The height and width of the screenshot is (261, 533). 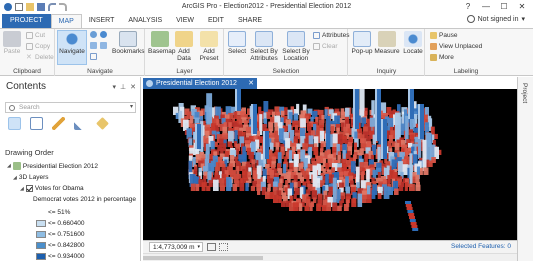 What do you see at coordinates (52, 188) in the screenshot?
I see `tree-votes-layer: ◢ Votes for Obama` at bounding box center [52, 188].